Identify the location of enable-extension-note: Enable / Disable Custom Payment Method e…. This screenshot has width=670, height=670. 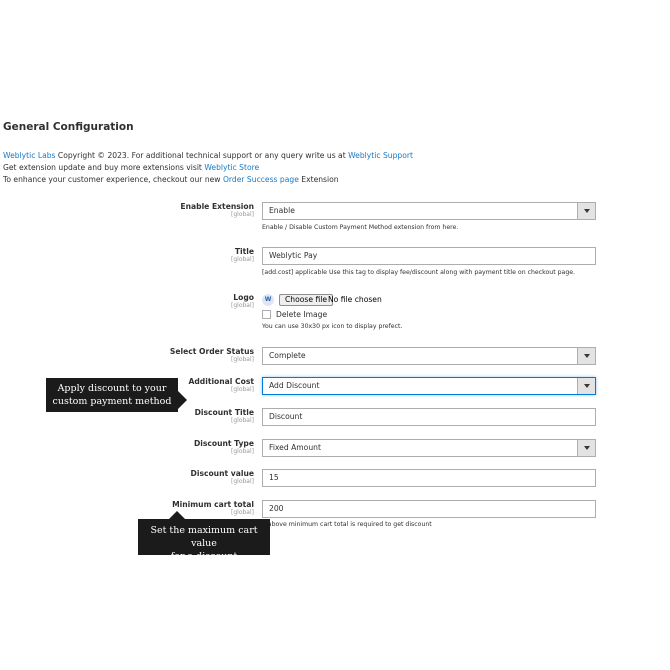
(360, 227).